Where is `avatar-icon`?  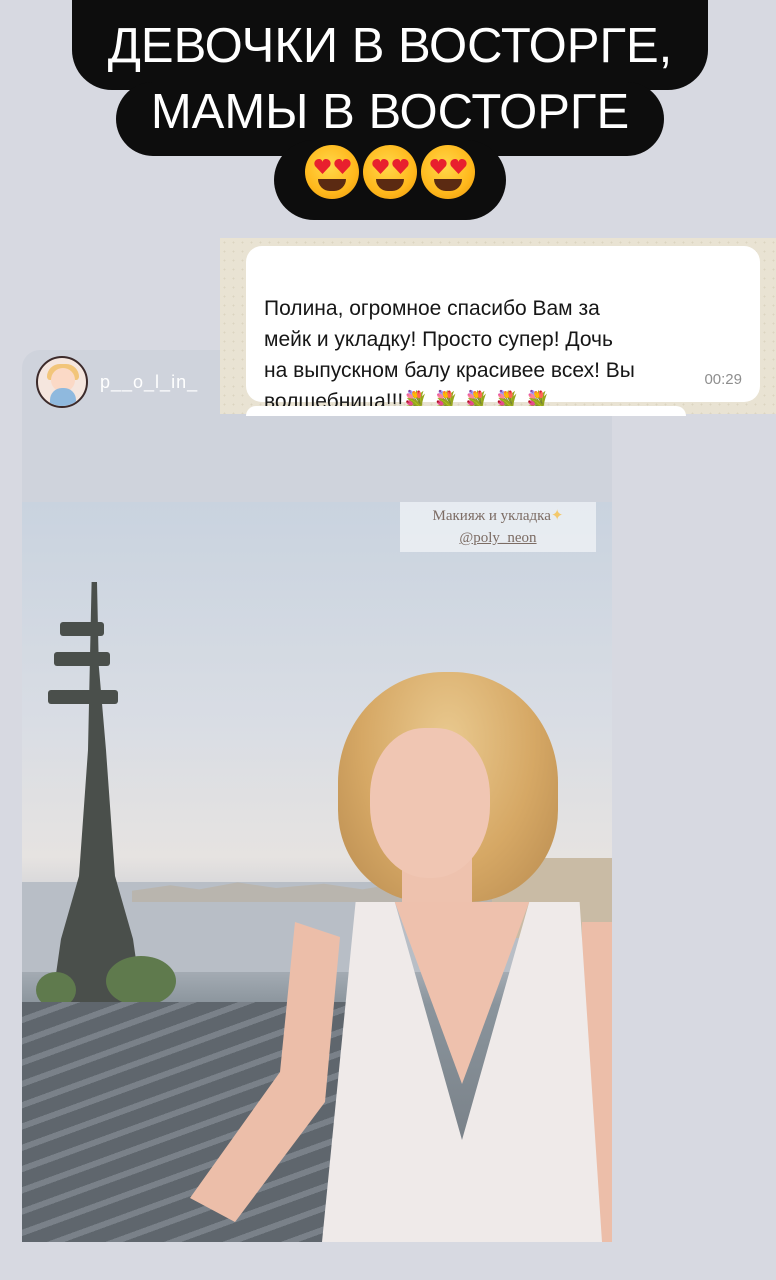
avatar-icon is located at coordinates (62, 382).